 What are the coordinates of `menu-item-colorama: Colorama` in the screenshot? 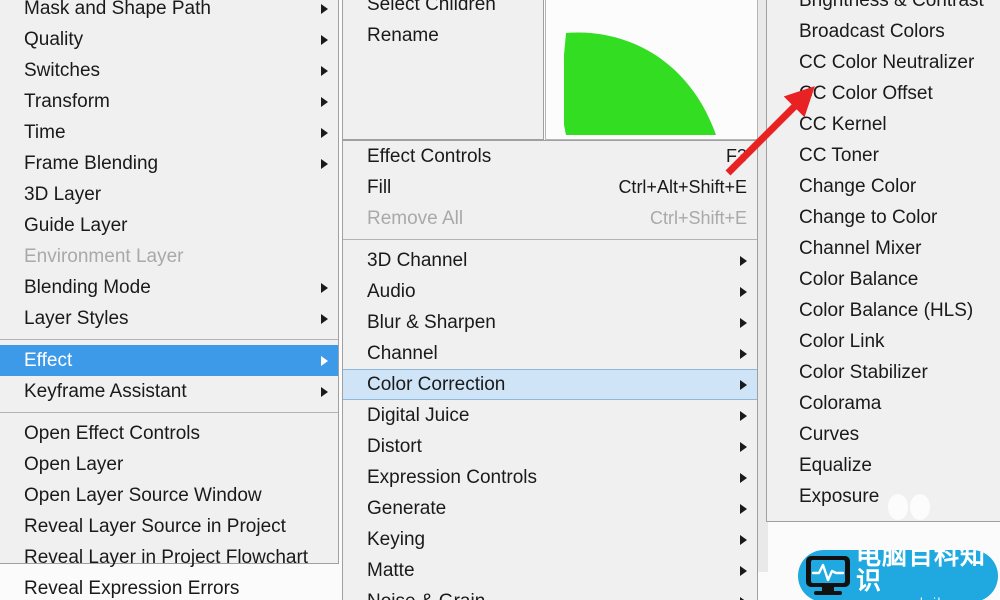 It's located at (883, 403).